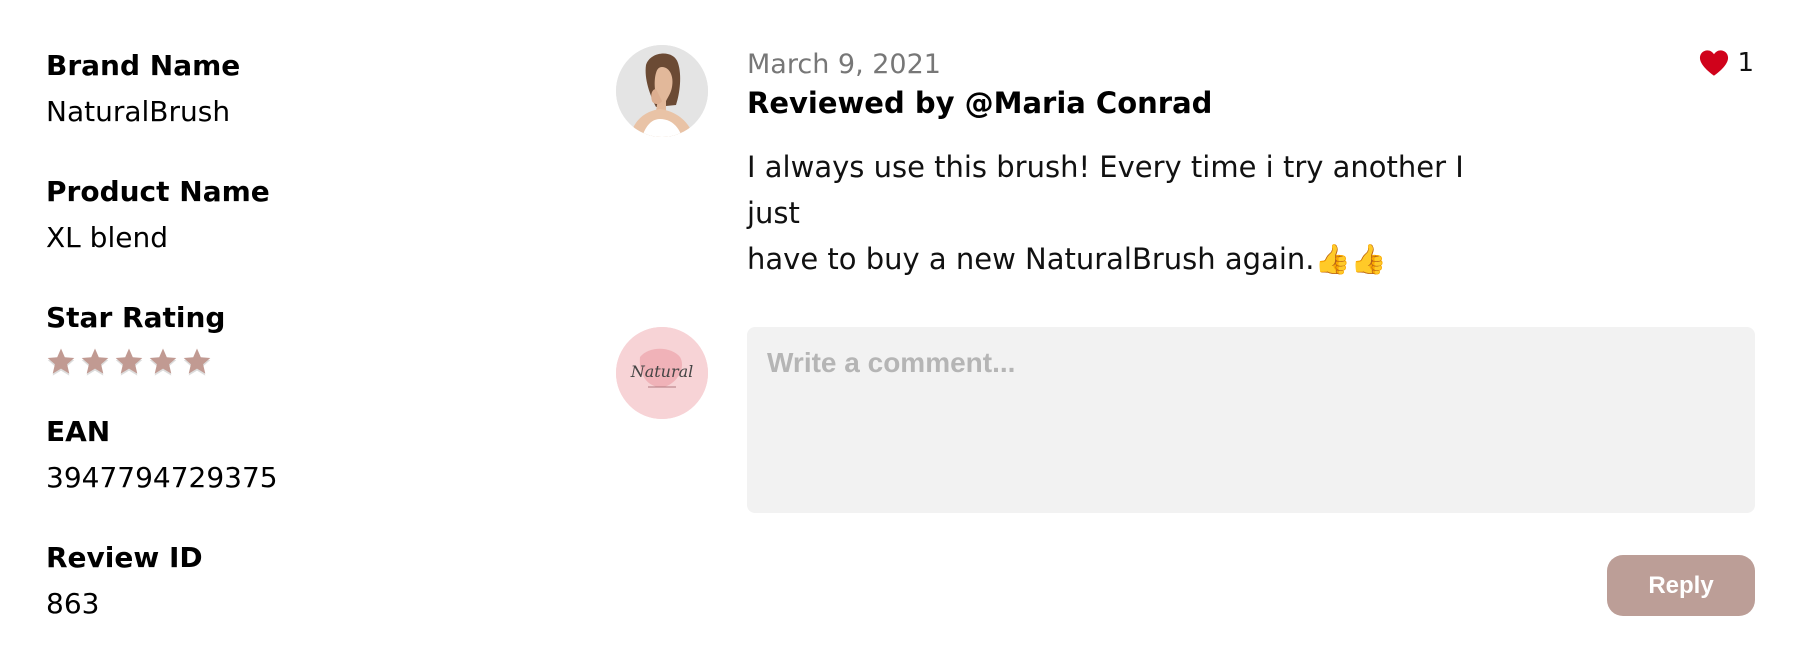 The image size is (1796, 670). What do you see at coordinates (296, 362) in the screenshot?
I see `star-rating` at bounding box center [296, 362].